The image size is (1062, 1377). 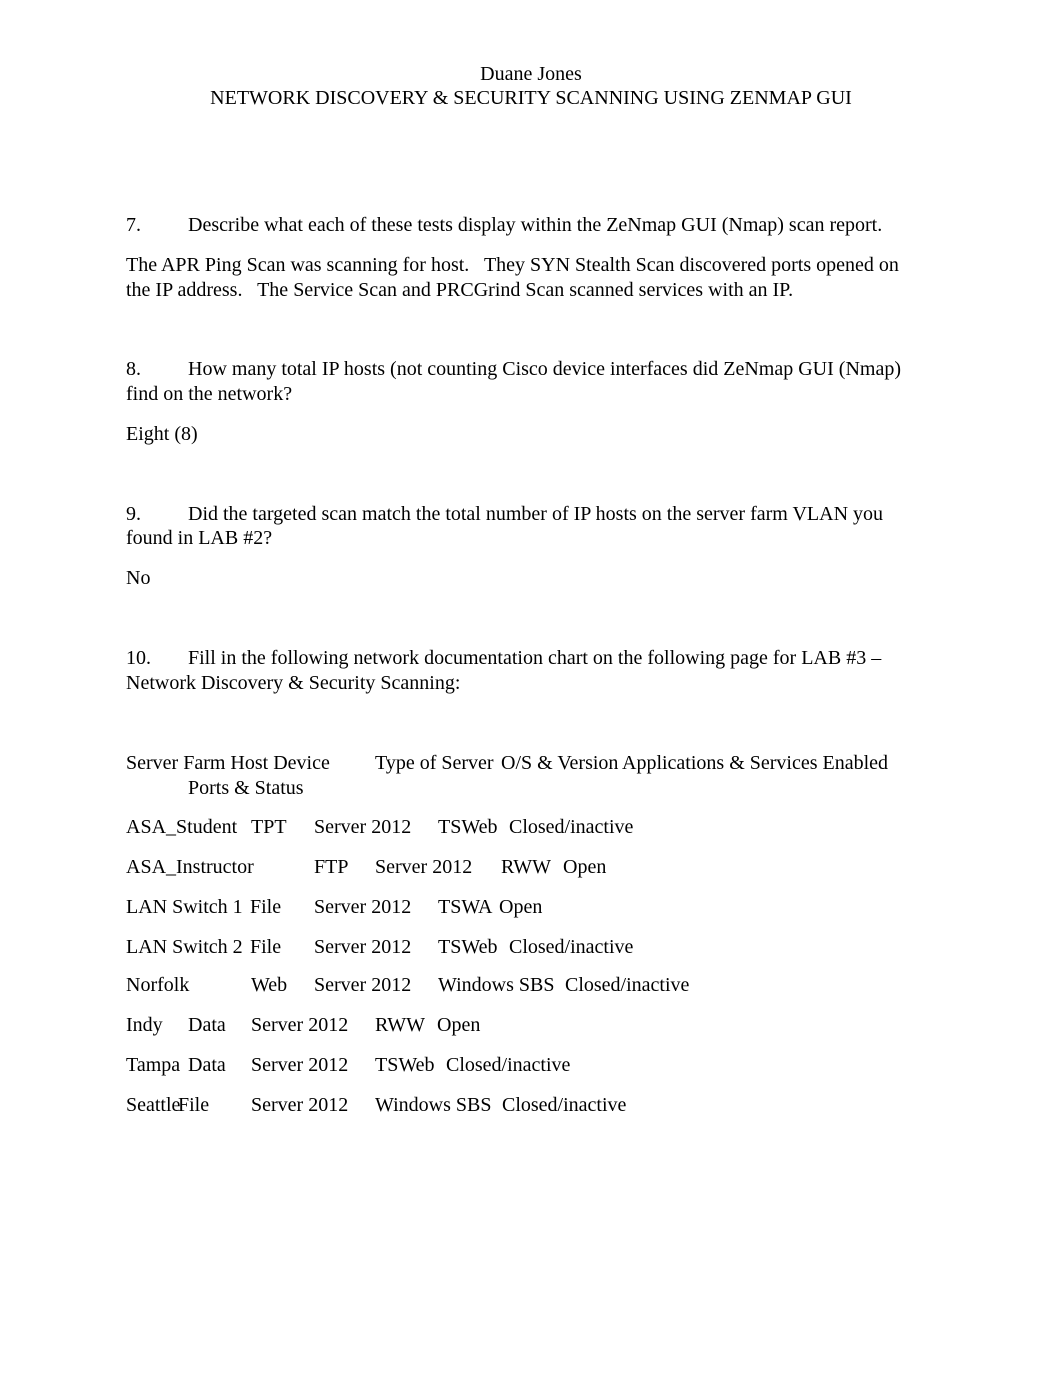 What do you see at coordinates (184, 907) in the screenshot?
I see `cell-host: LAN Switch 1` at bounding box center [184, 907].